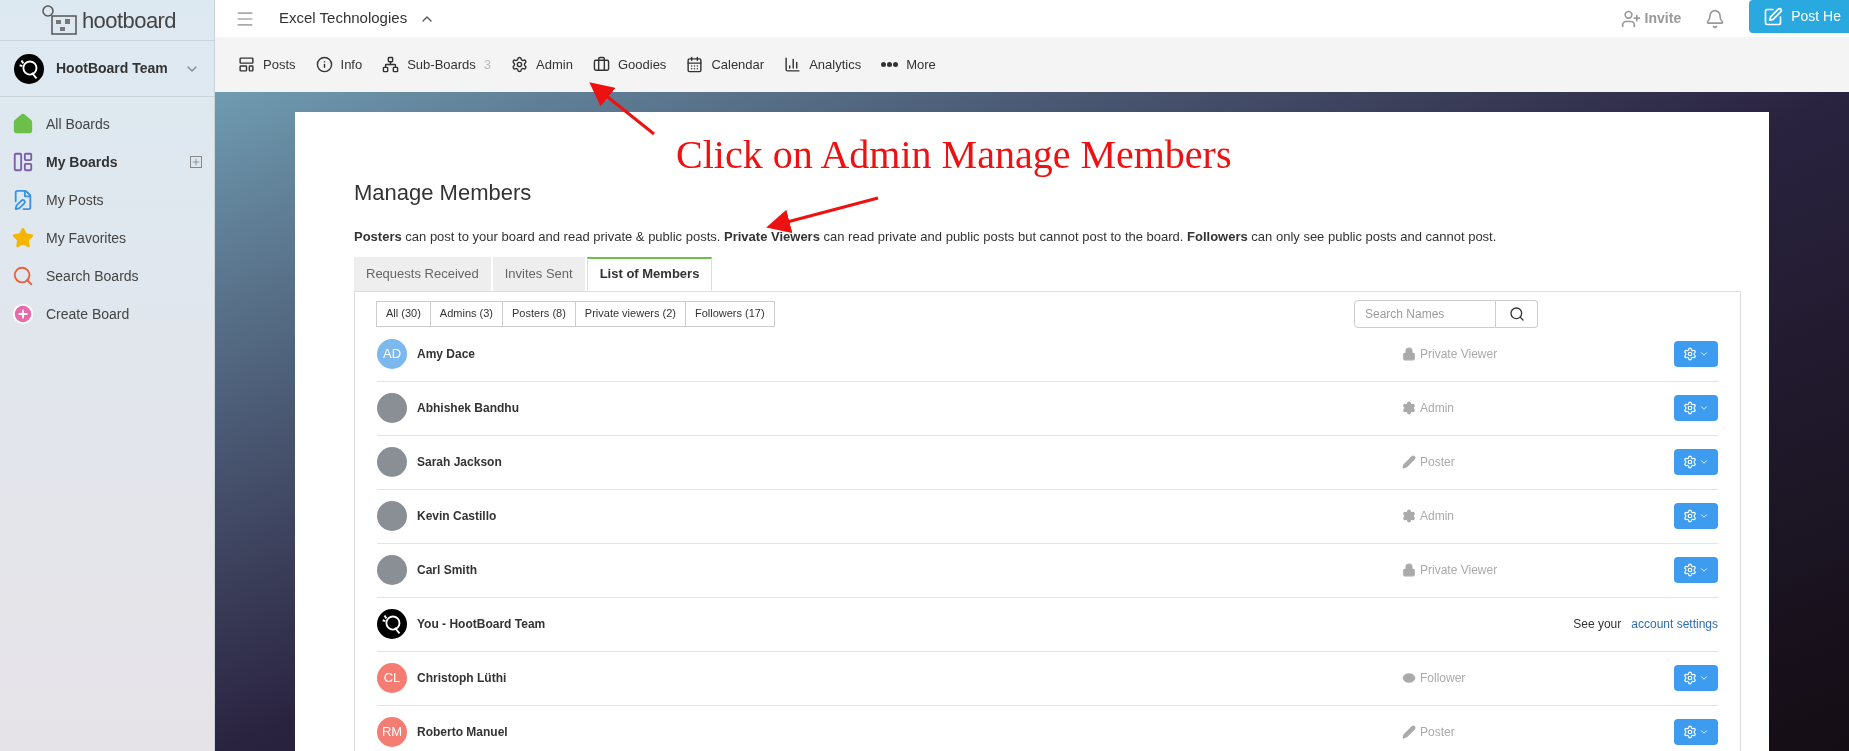  I want to click on team-switcher: HootBoard Team, so click(107, 69).